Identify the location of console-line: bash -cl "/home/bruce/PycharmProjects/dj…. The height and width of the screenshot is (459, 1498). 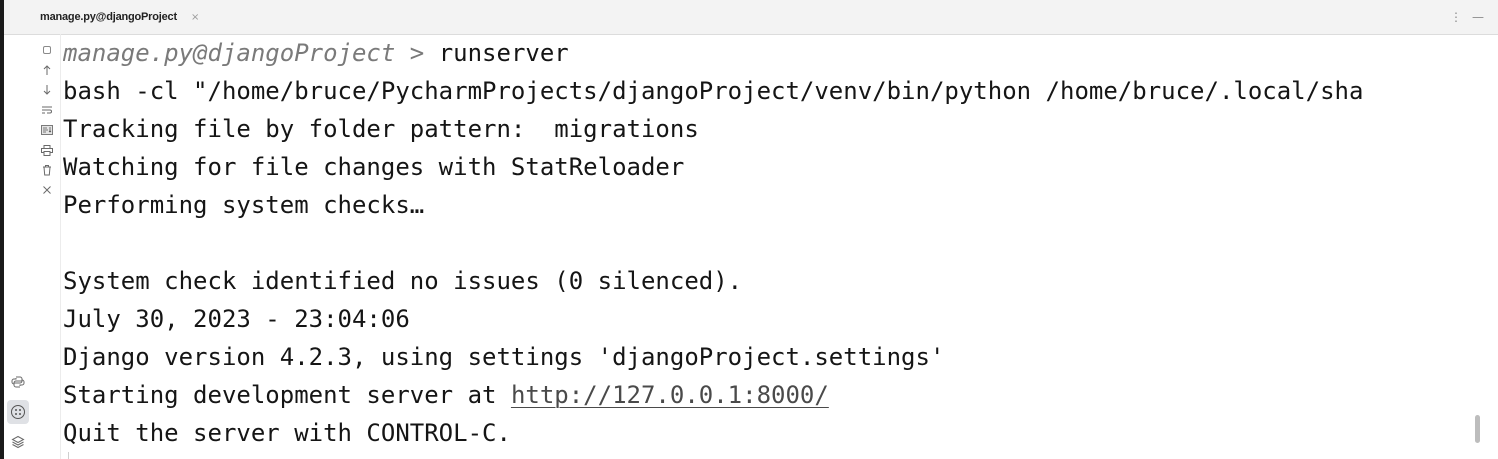
(713, 91).